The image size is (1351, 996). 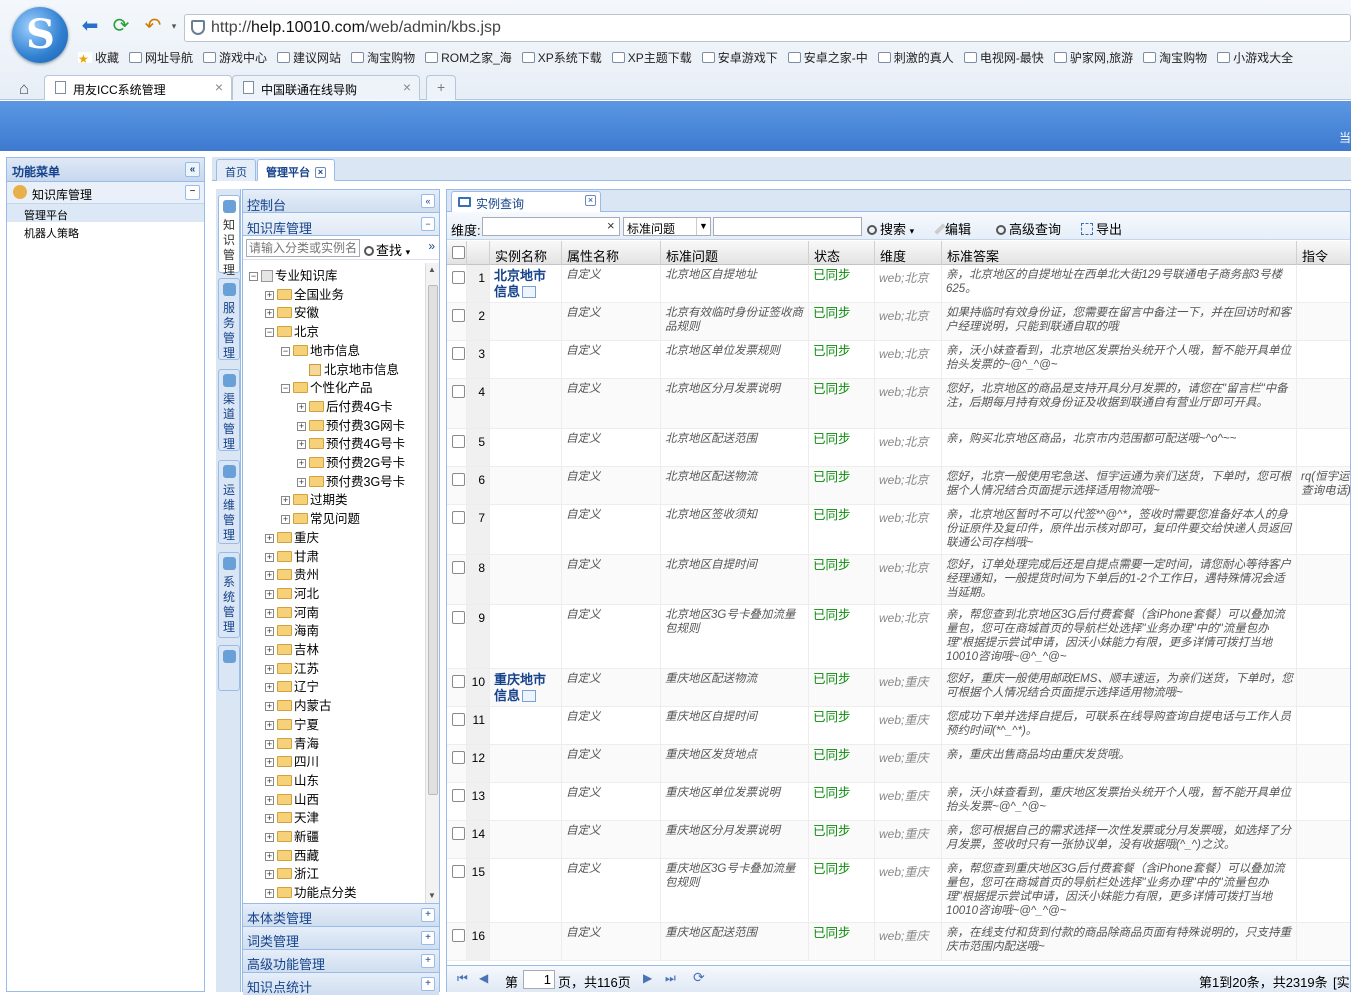 What do you see at coordinates (24, 89) in the screenshot?
I see `home-icon: ⌂` at bounding box center [24, 89].